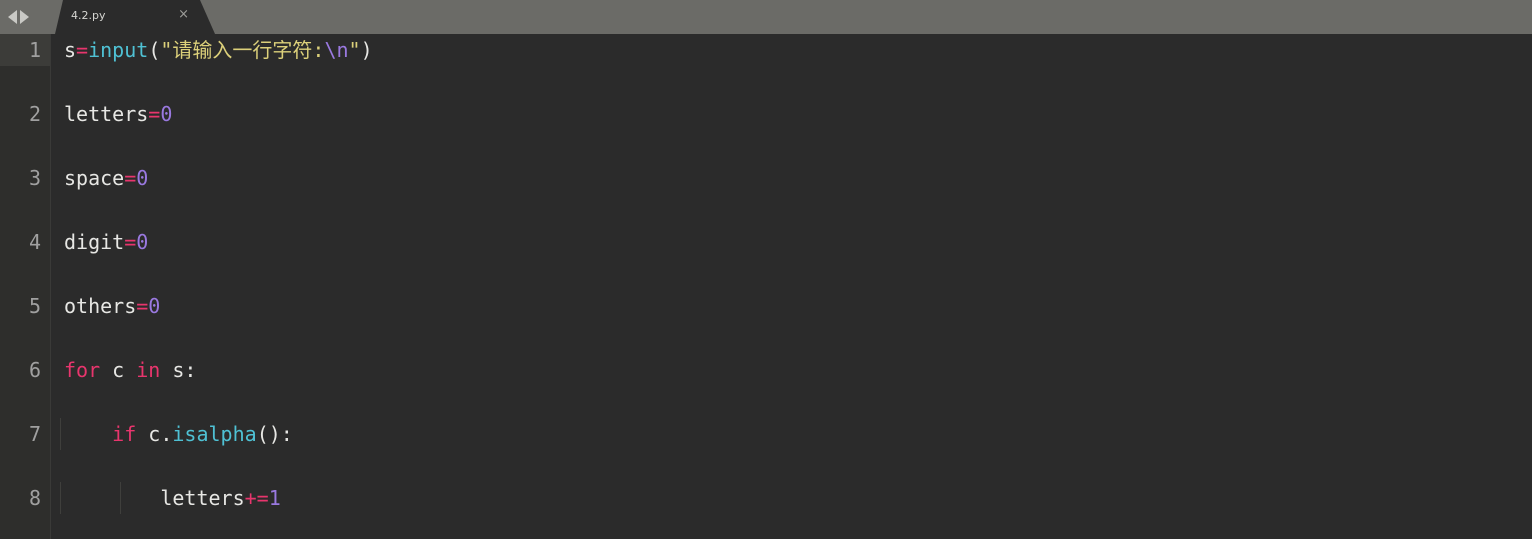 The width and height of the screenshot is (1532, 539). What do you see at coordinates (25, 50) in the screenshot?
I see `line-number: 1` at bounding box center [25, 50].